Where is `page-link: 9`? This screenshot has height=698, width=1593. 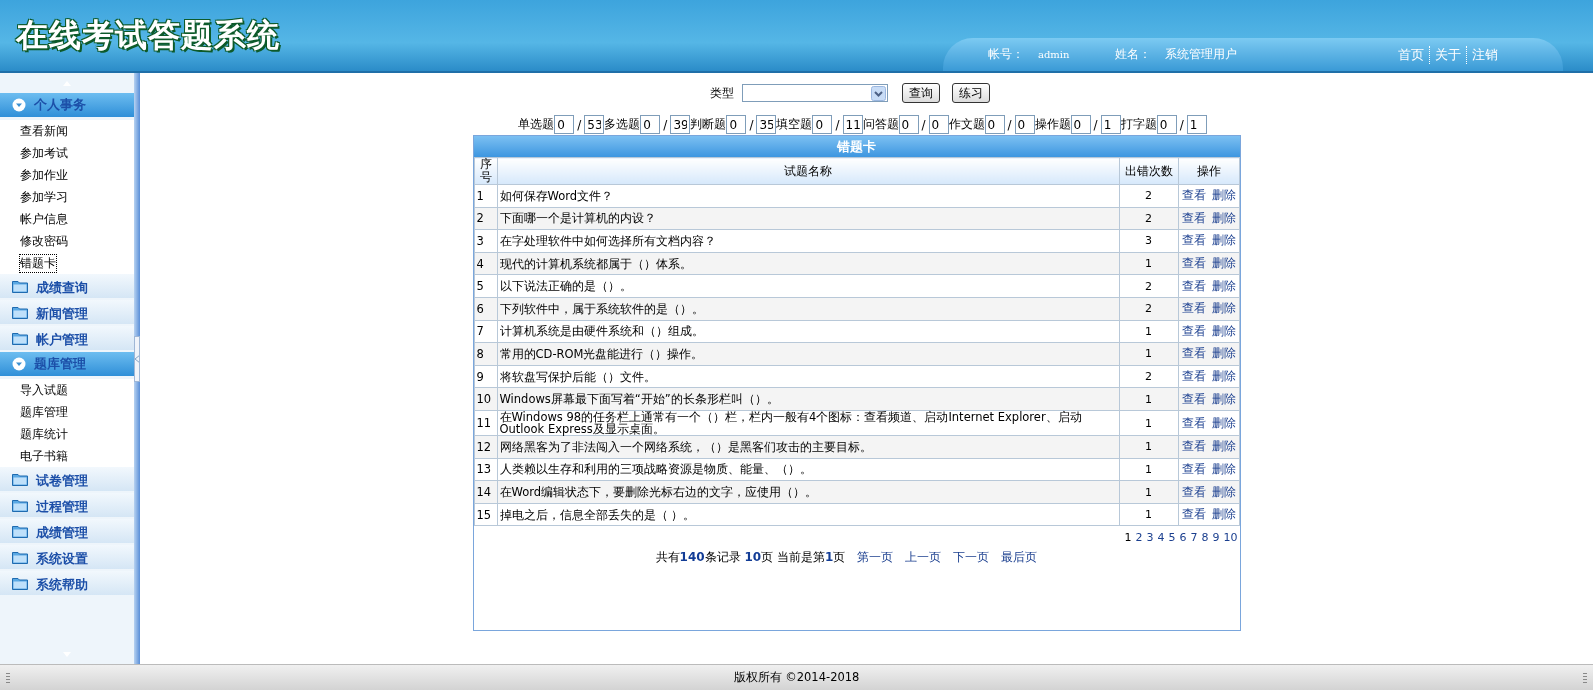
page-link: 9 is located at coordinates (1216, 538).